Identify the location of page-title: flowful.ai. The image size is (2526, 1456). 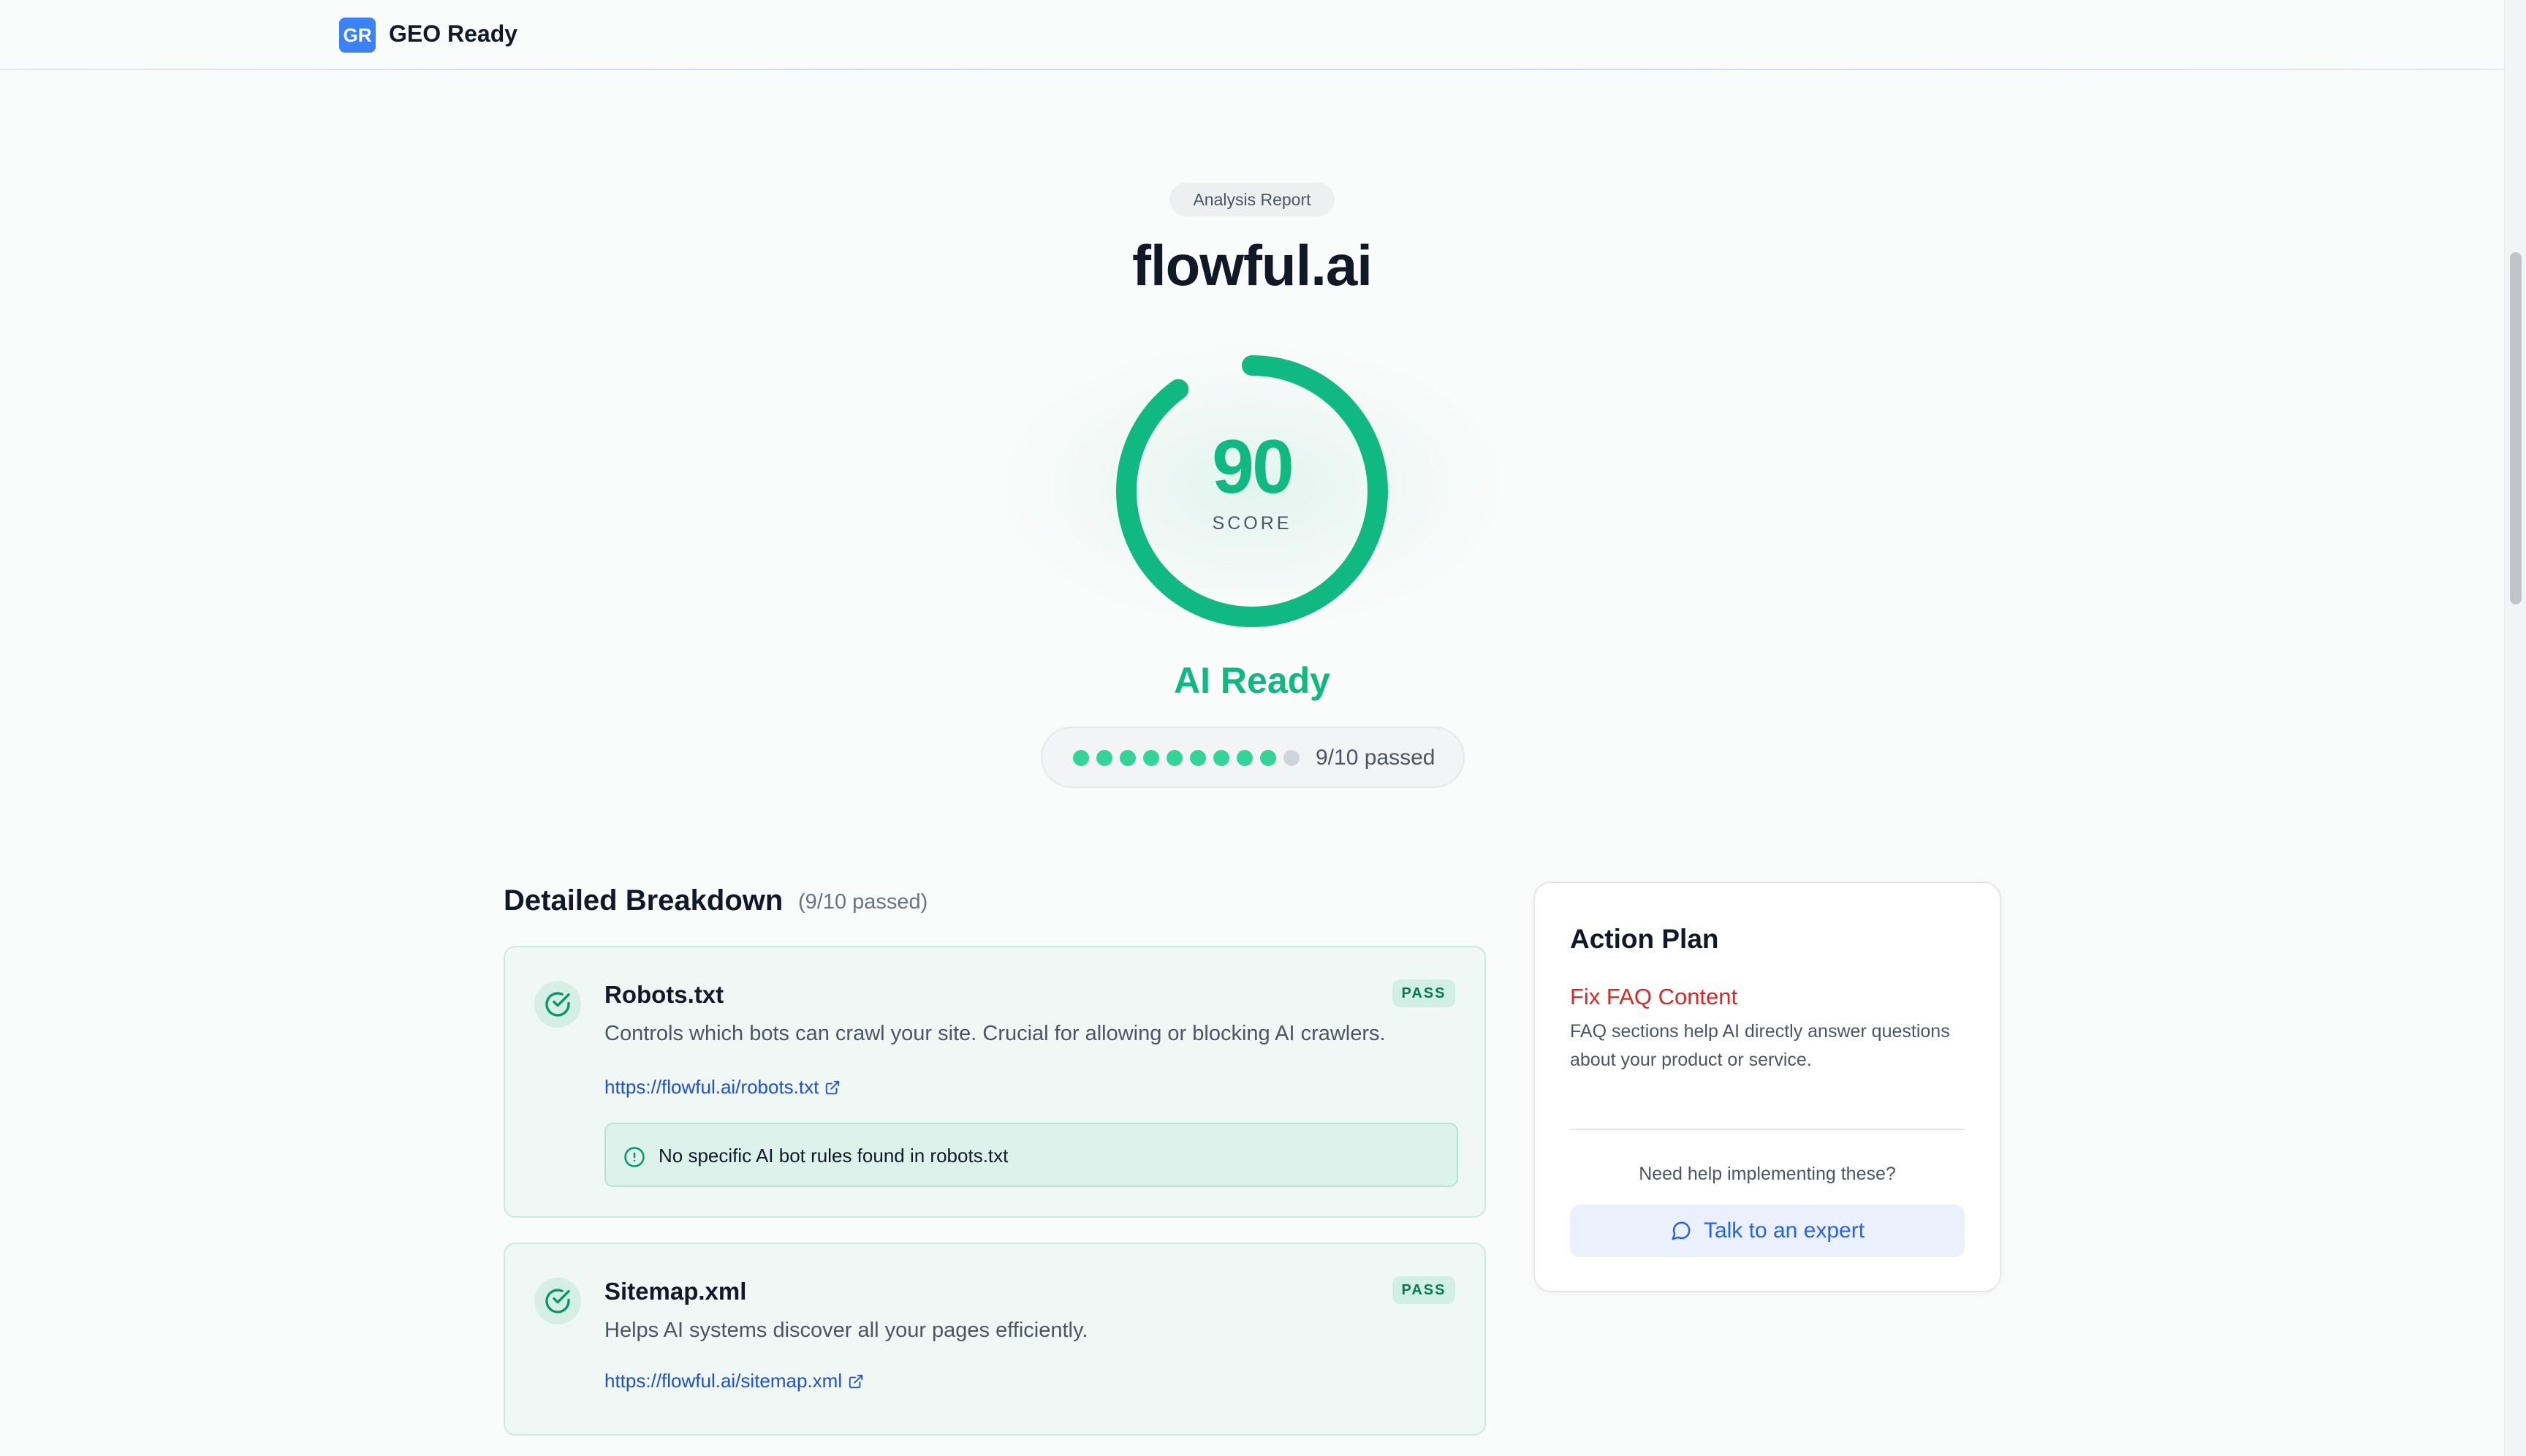
(1252, 265).